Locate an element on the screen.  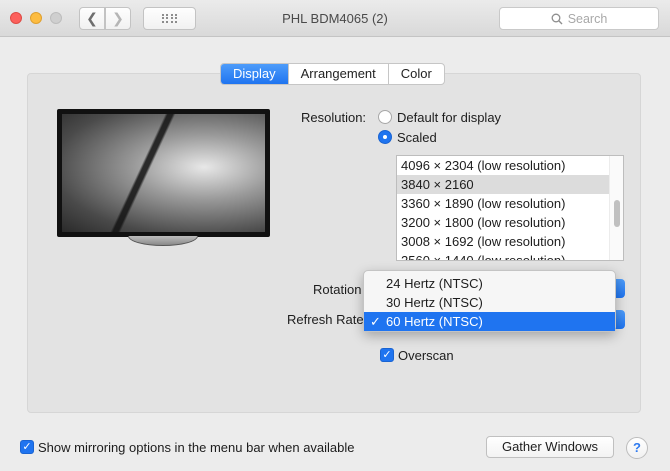
scrollbar-thumb is located at coordinates (617, 213).